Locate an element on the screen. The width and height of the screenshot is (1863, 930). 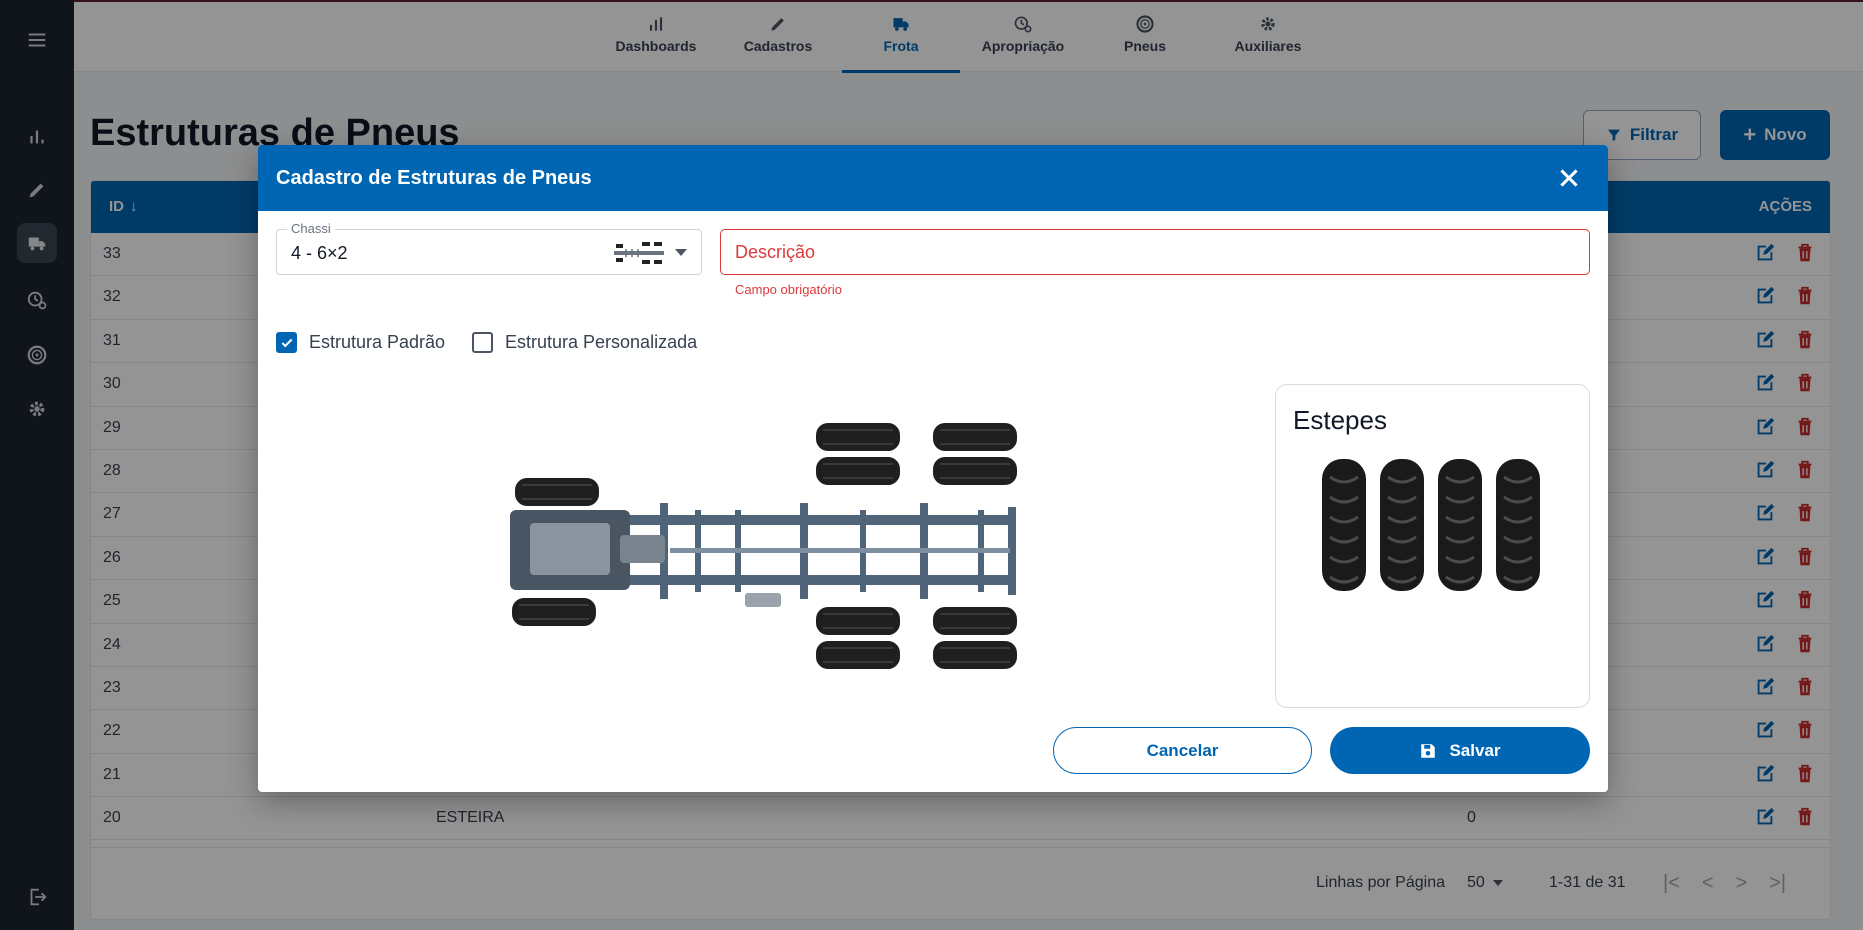
chevron-down-icon is located at coordinates (681, 252).